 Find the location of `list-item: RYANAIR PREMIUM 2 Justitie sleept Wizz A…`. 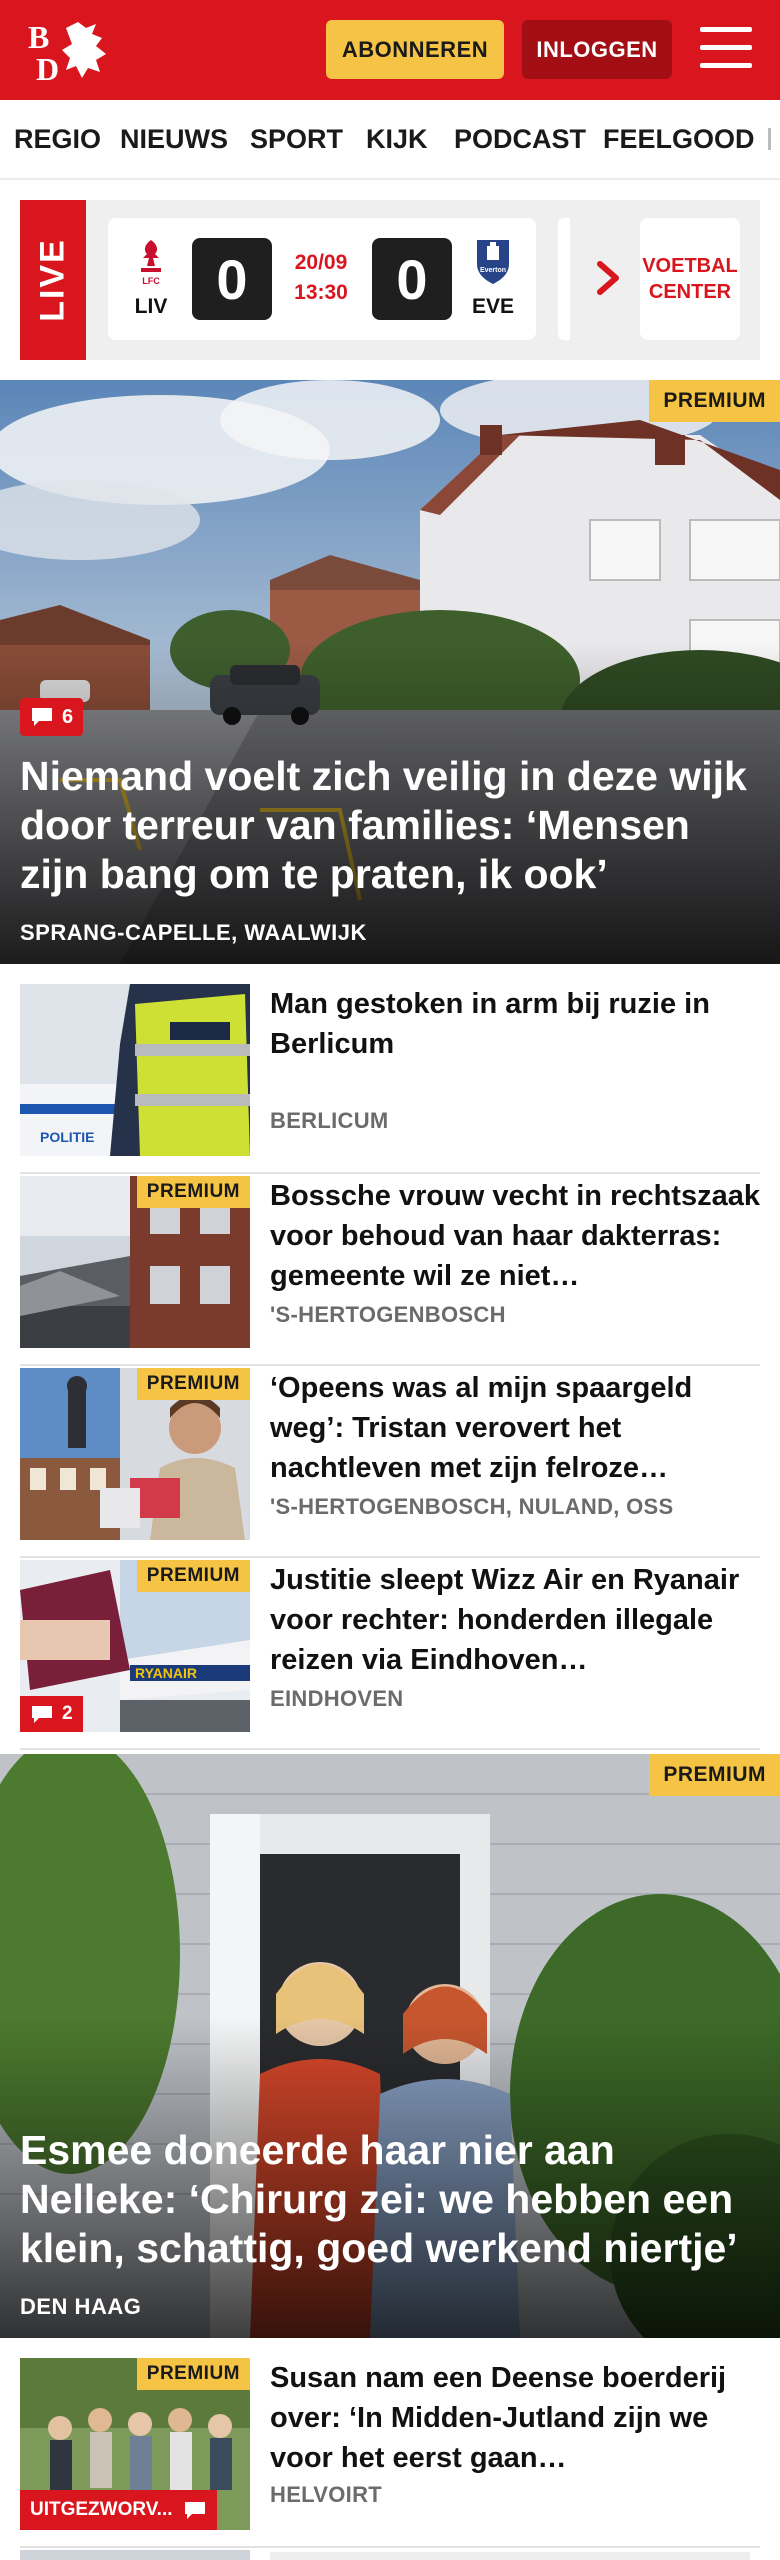

list-item: RYANAIR PREMIUM 2 Justitie sleept Wizz A… is located at coordinates (390, 1655).